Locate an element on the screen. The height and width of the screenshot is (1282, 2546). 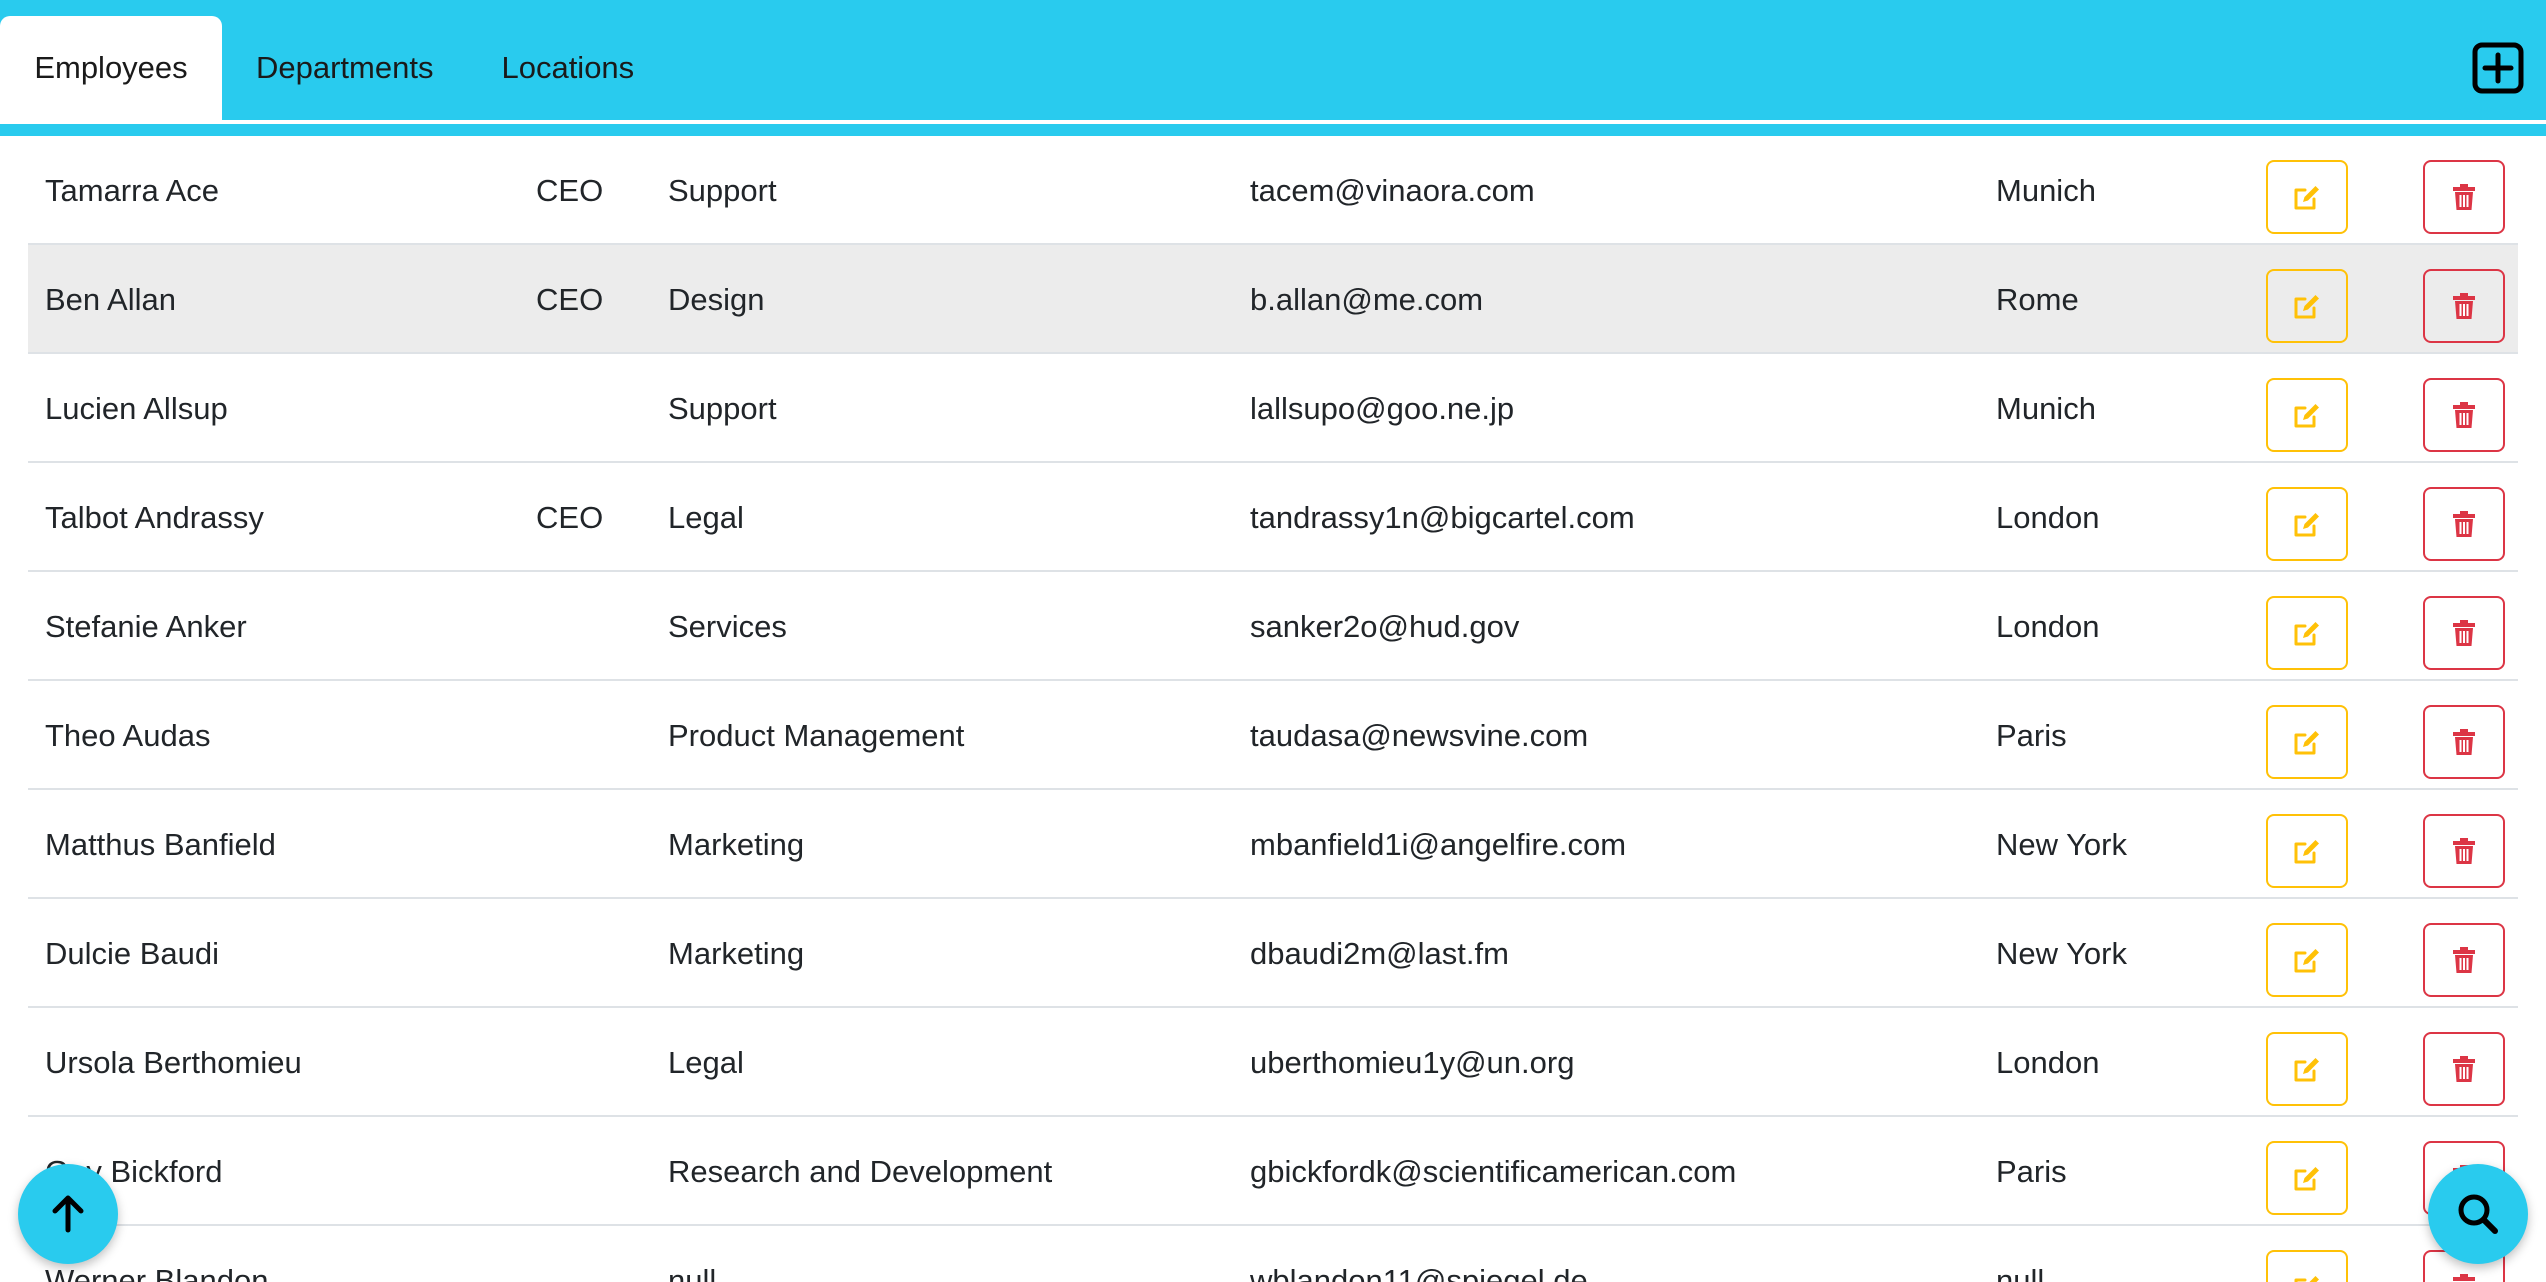
employee-department: Research and Development is located at coordinates (860, 1171).